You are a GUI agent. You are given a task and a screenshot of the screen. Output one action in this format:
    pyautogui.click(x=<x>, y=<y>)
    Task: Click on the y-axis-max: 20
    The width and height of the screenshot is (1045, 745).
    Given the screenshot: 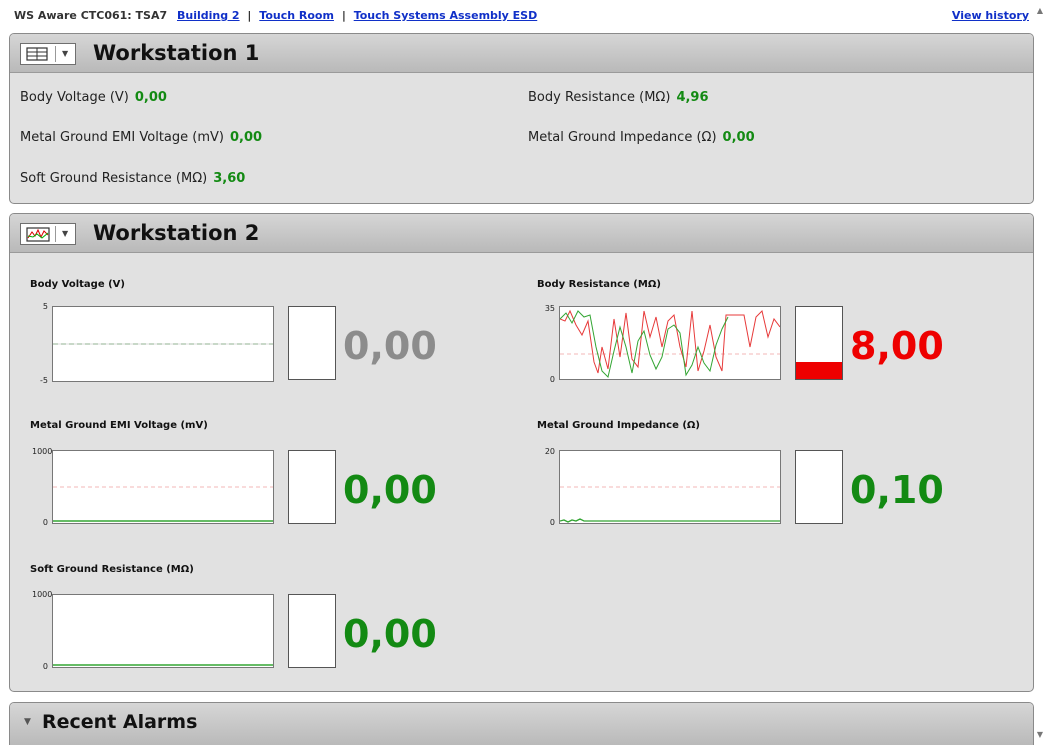 What is the action you would take?
    pyautogui.click(x=549, y=451)
    